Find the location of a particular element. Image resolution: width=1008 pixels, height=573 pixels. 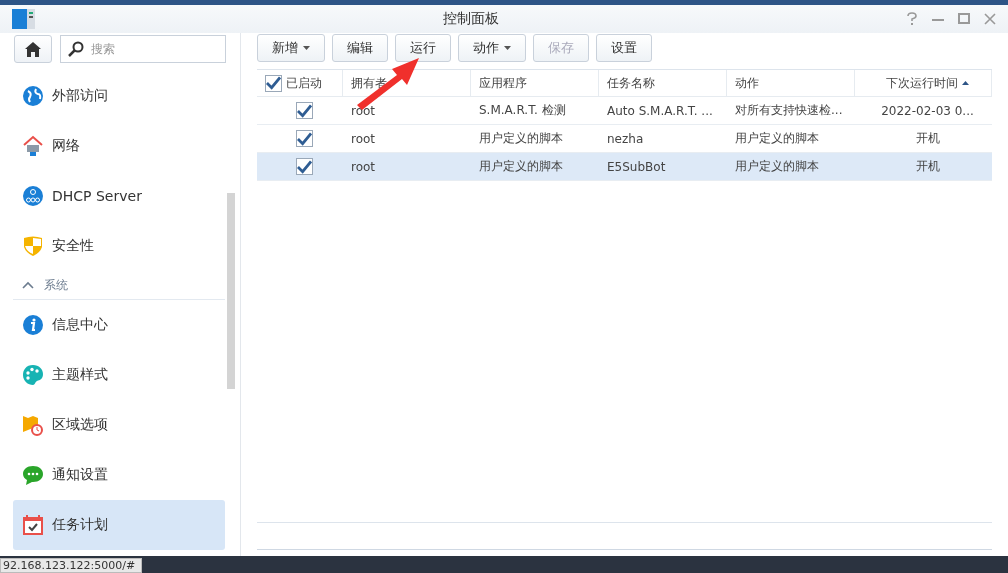

sidebar-item: 安全性 is located at coordinates (119, 246).